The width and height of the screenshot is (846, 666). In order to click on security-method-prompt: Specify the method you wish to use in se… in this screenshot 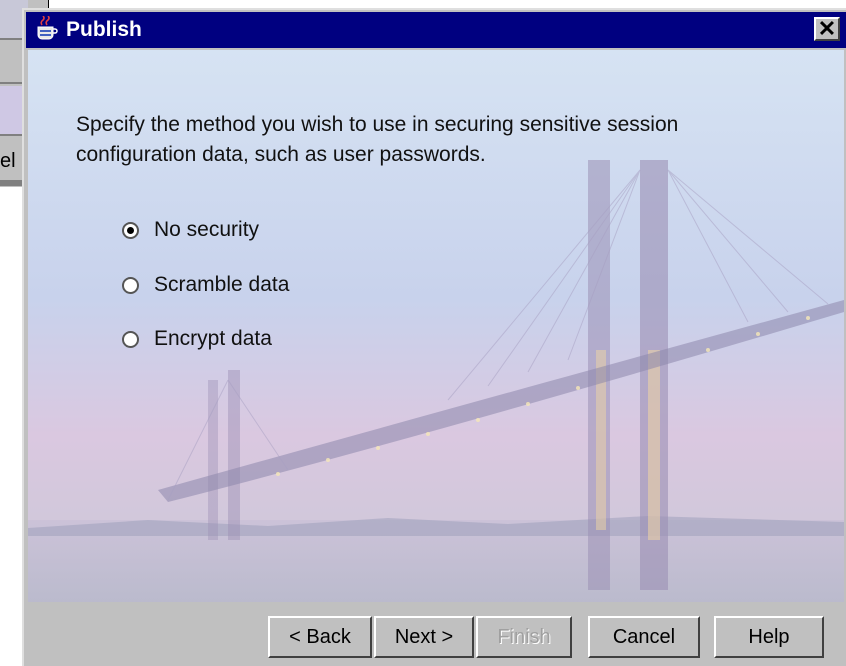, I will do `click(377, 139)`.